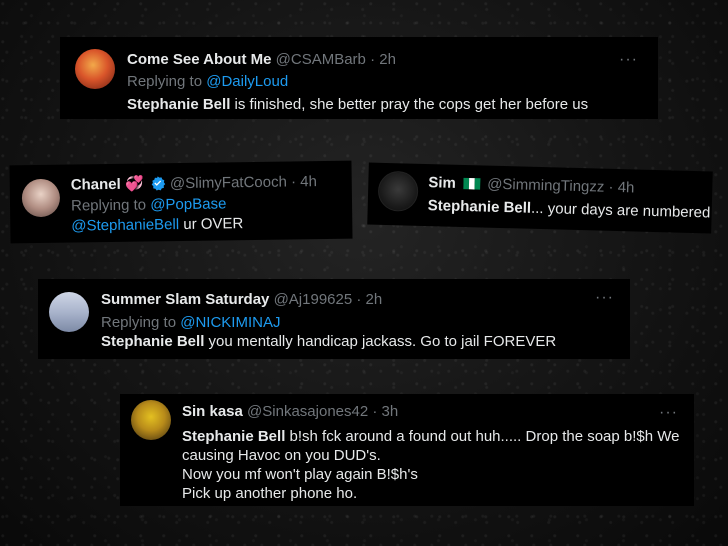 Image resolution: width=728 pixels, height=546 pixels. What do you see at coordinates (300, 474) in the screenshot?
I see `tweet-text-line-3: Now you mf won't play again B!$h's` at bounding box center [300, 474].